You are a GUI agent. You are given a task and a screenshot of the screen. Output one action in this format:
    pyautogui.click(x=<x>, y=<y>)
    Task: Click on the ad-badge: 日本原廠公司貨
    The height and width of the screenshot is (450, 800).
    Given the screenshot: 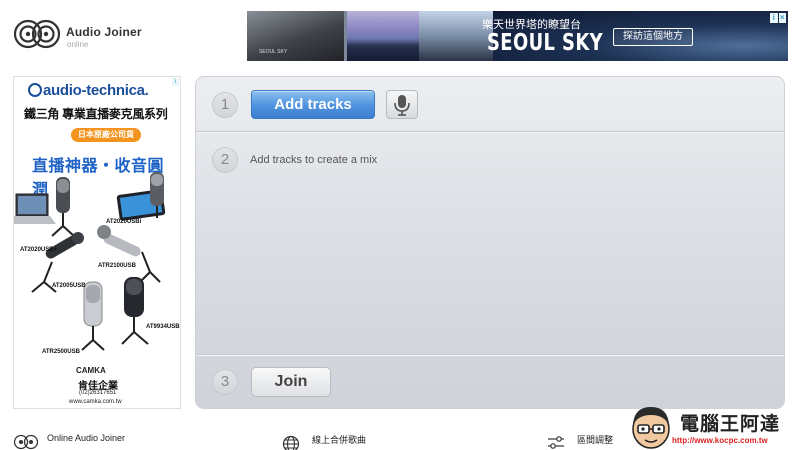 What is the action you would take?
    pyautogui.click(x=106, y=135)
    